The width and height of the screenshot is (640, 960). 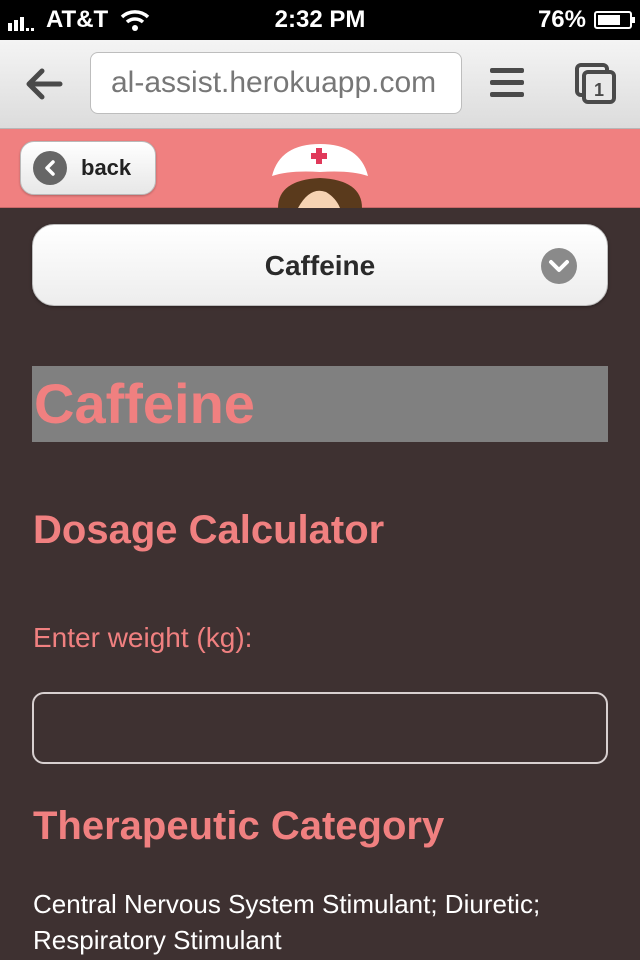 I want to click on dosage-calculator-heading: Dosage Calculator, so click(x=209, y=530).